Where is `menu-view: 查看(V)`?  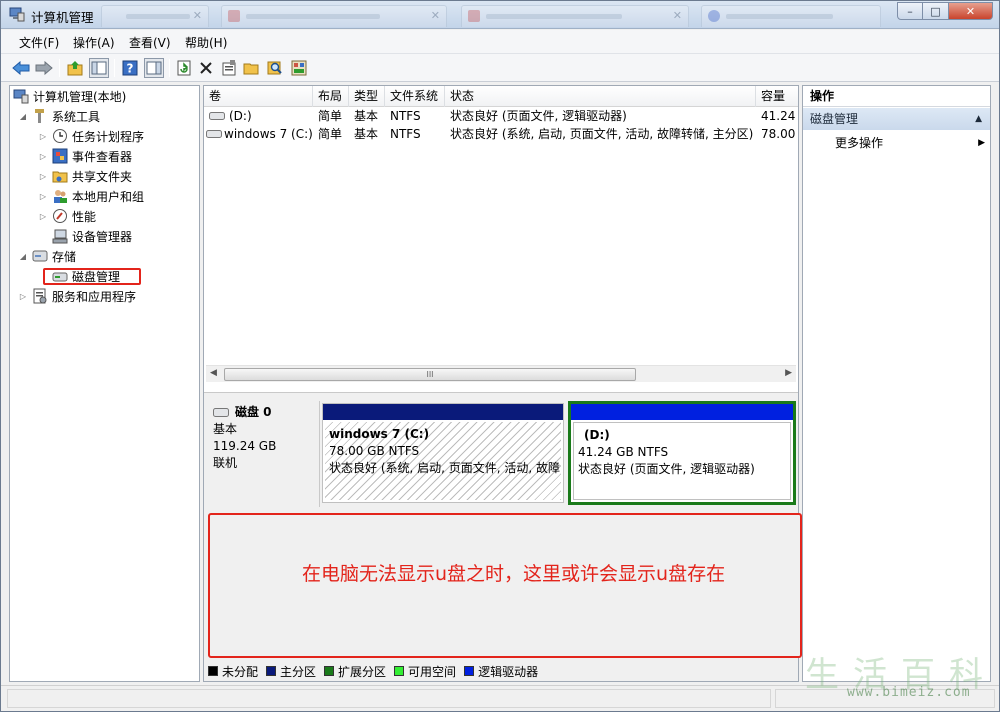
menu-view: 查看(V) is located at coordinates (150, 42).